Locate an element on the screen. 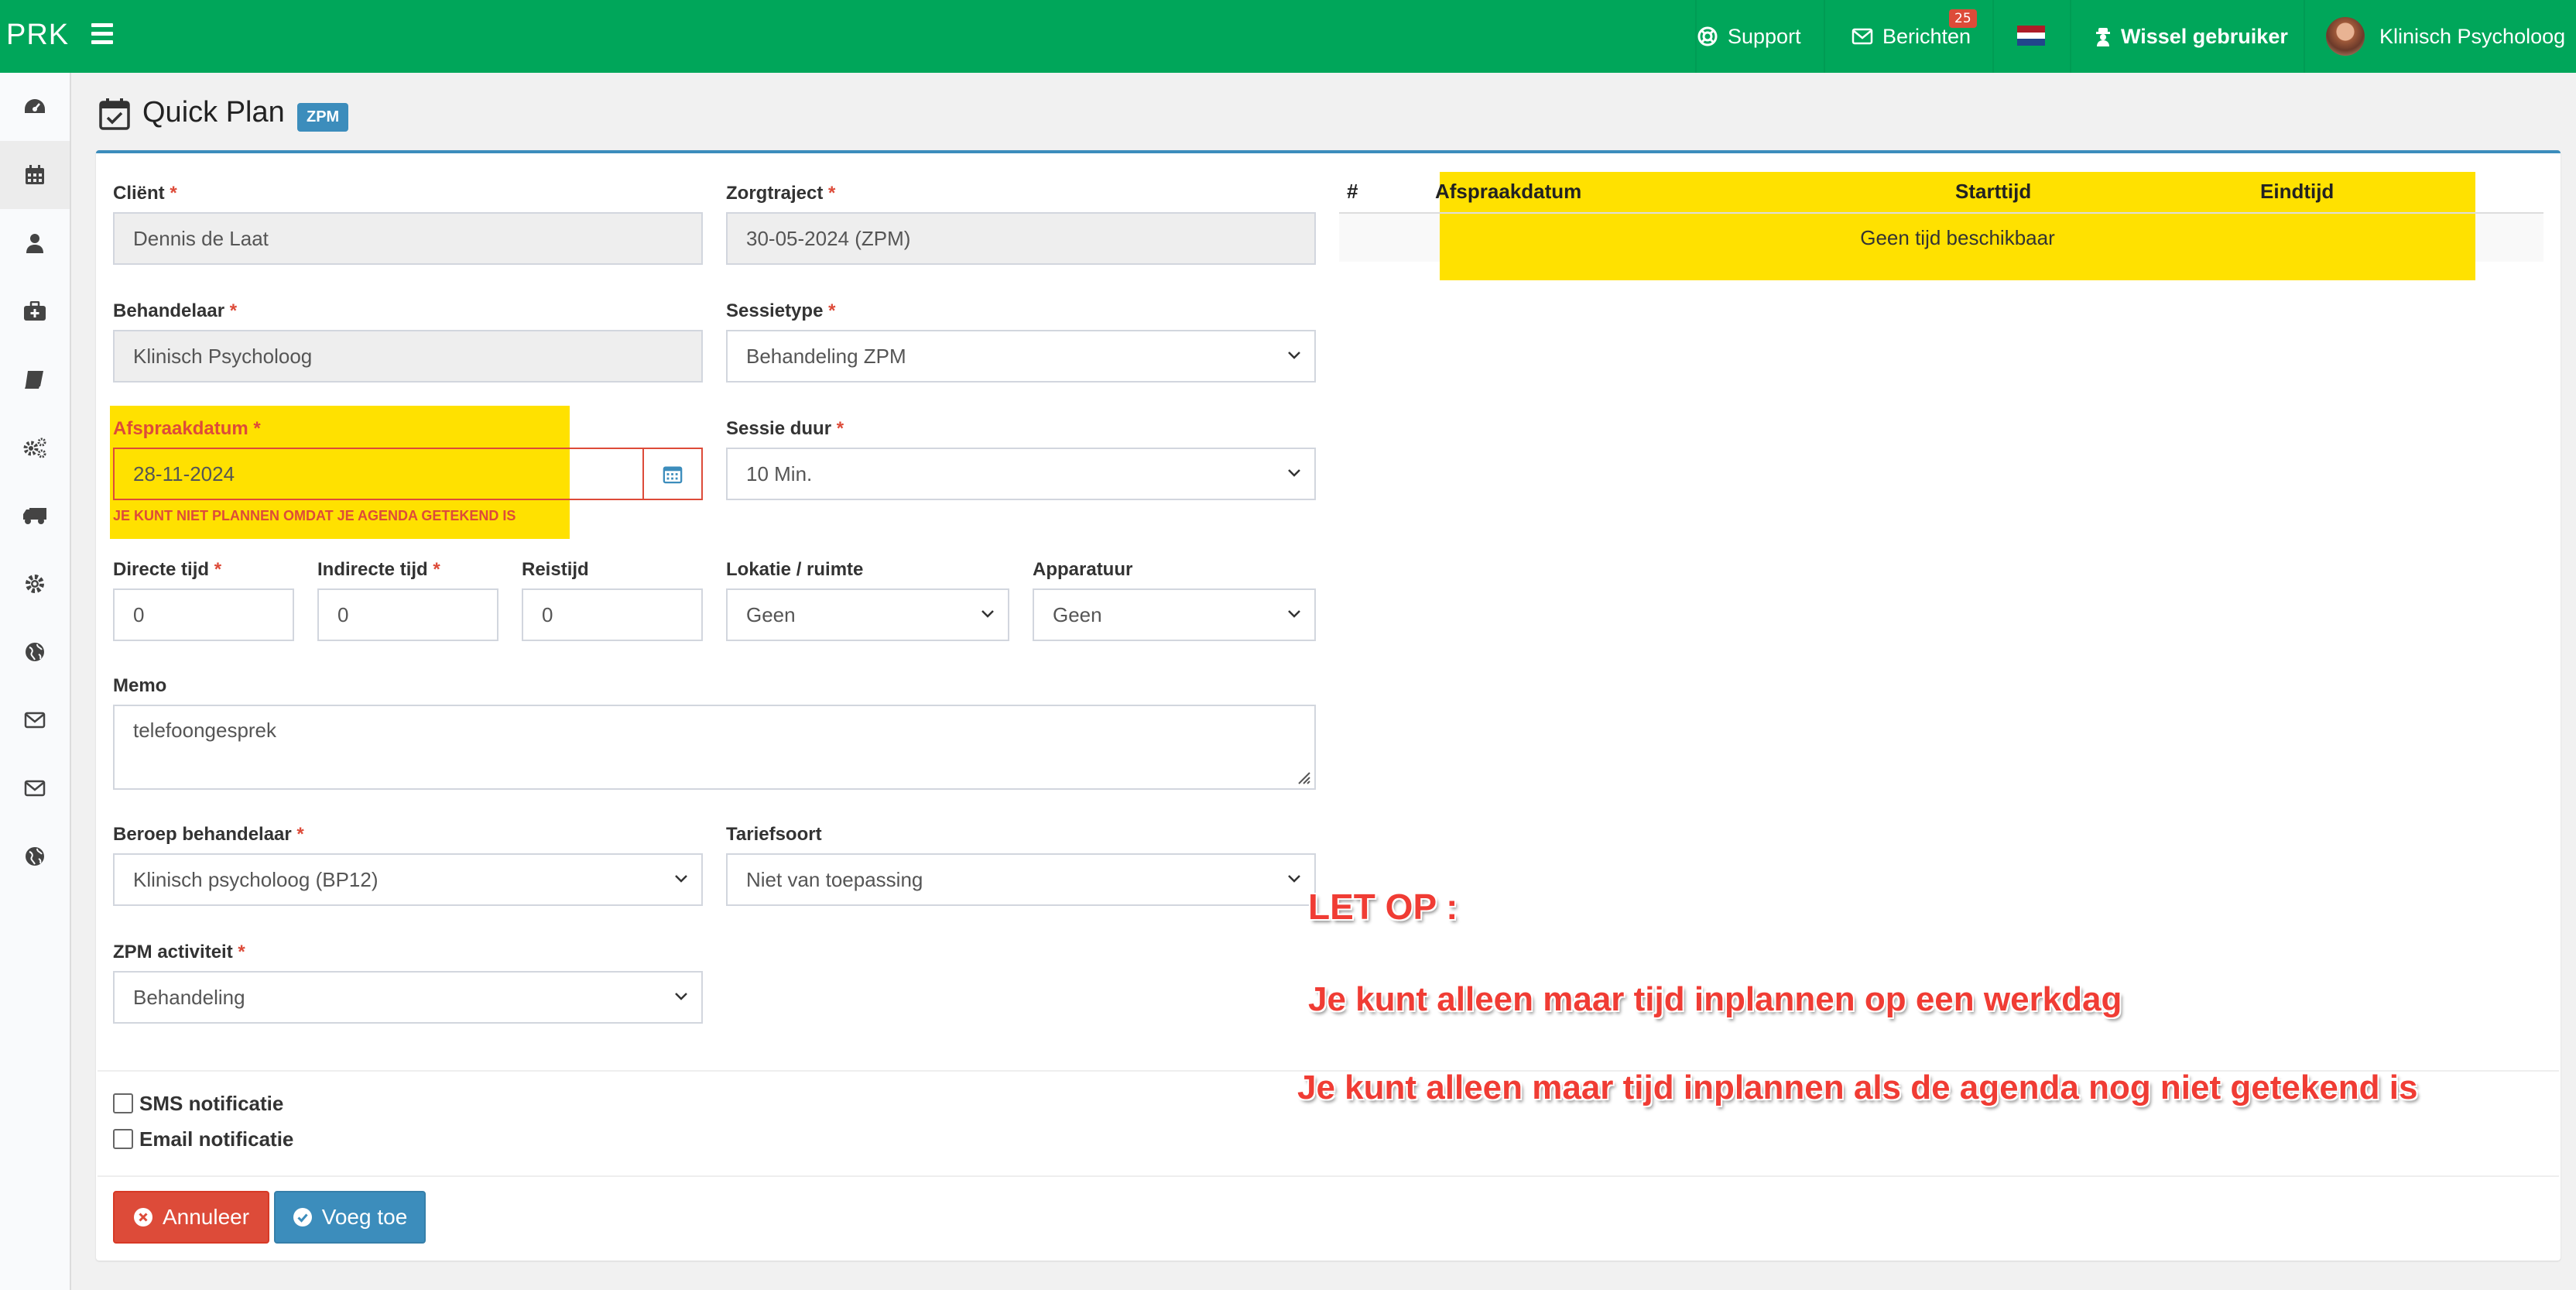 This screenshot has height=1290, width=2576. calendar-check-icon is located at coordinates (115, 115).